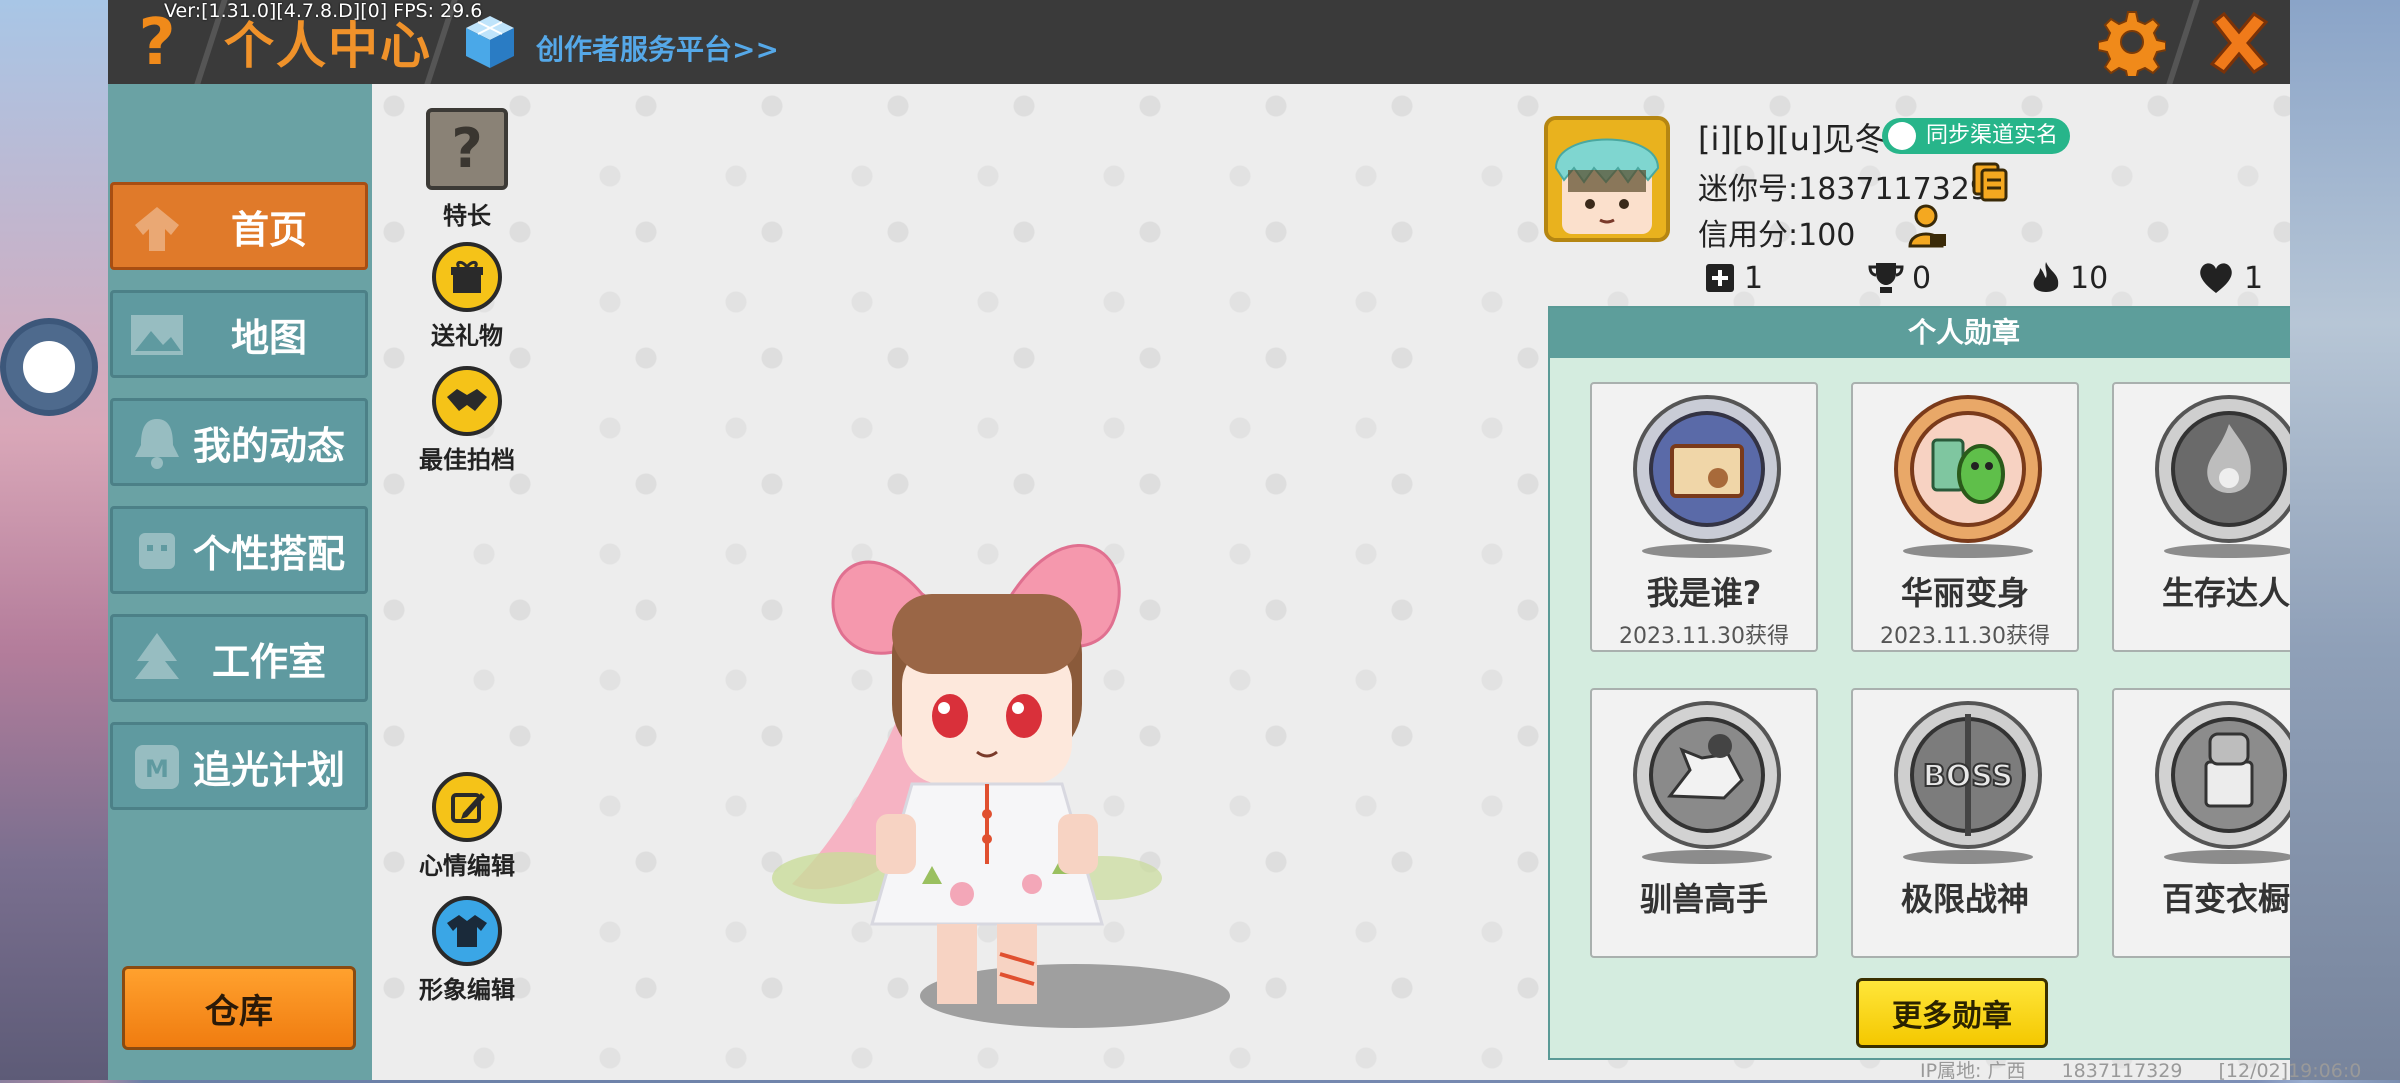  I want to click on svg-text: BOSS, so click(1968, 776).